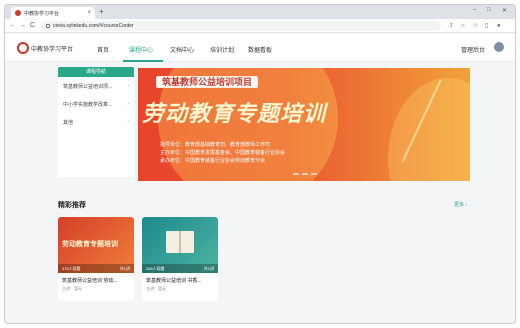 The width and height of the screenshot is (520, 328). What do you see at coordinates (93, 26) in the screenshot?
I see `url-text: ceeia.sylinkedu.com/#/courseCenter` at bounding box center [93, 26].